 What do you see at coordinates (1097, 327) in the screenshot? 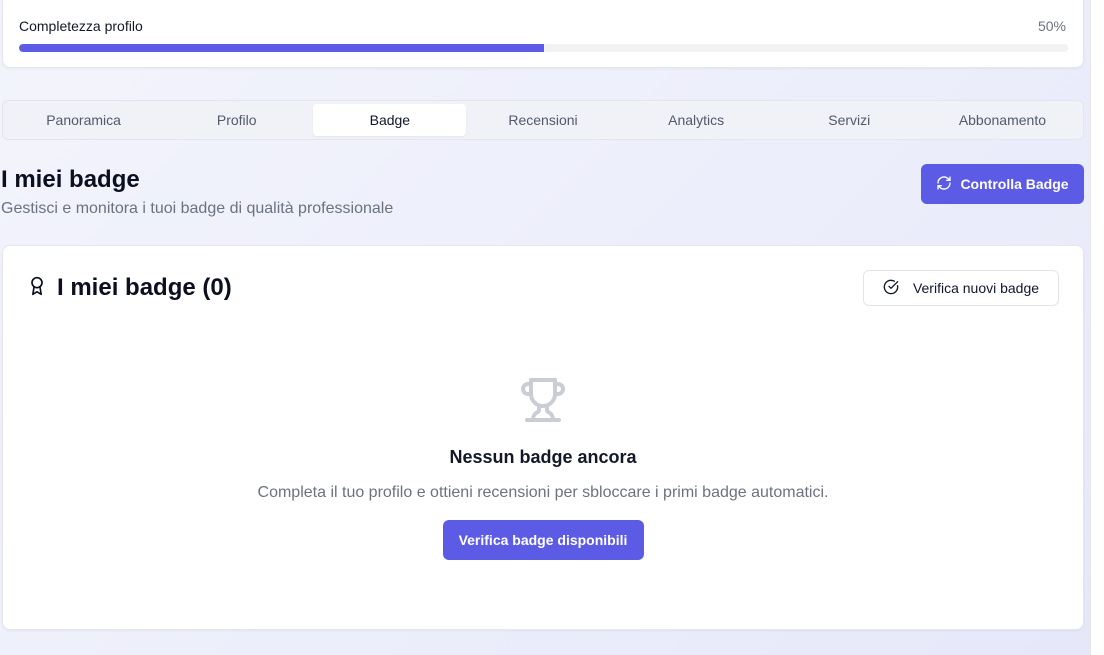
I see `scrollbar-area` at bounding box center [1097, 327].